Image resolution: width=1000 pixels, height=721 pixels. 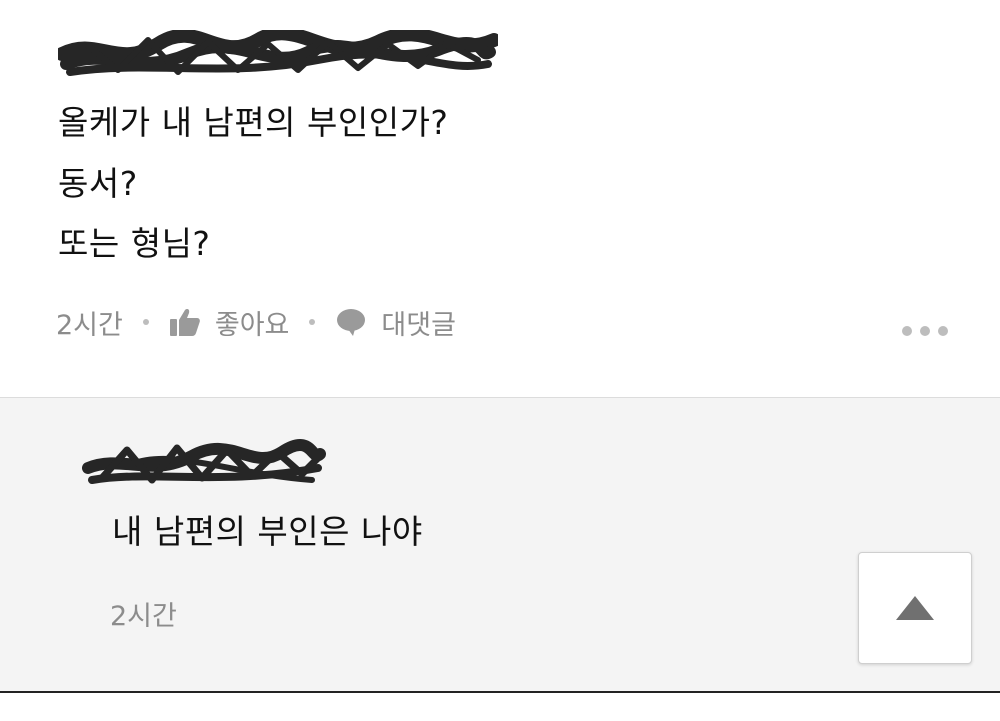 What do you see at coordinates (98, 183) in the screenshot?
I see `comment-line-2: 동서?` at bounding box center [98, 183].